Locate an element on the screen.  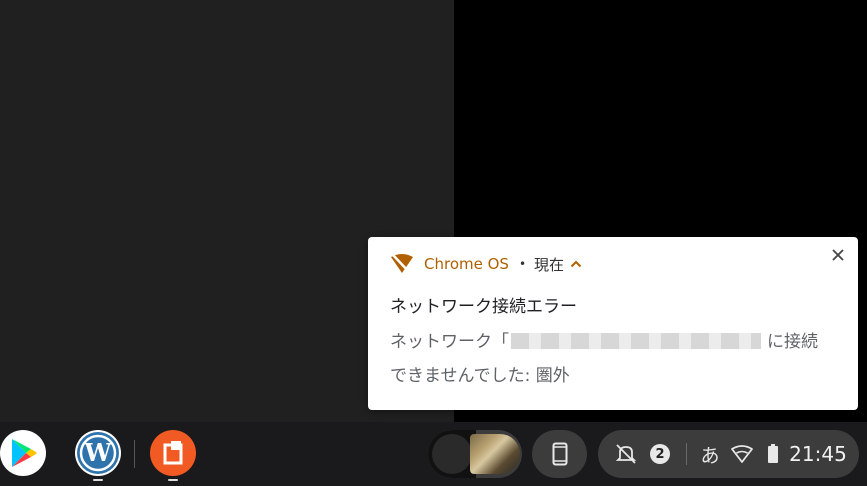
notification-title: ネットワーク接続エラー is located at coordinates (483, 307).